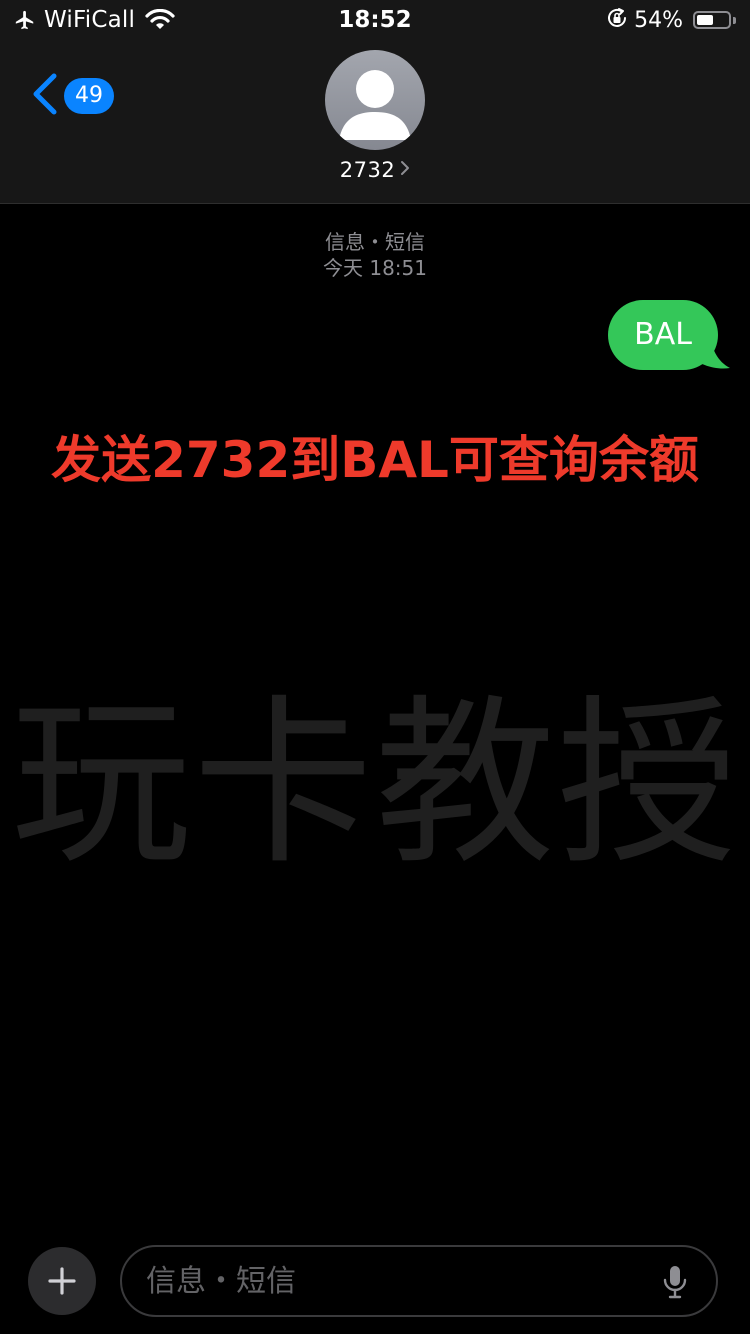  I want to click on battery-percent: 54%, so click(658, 20).